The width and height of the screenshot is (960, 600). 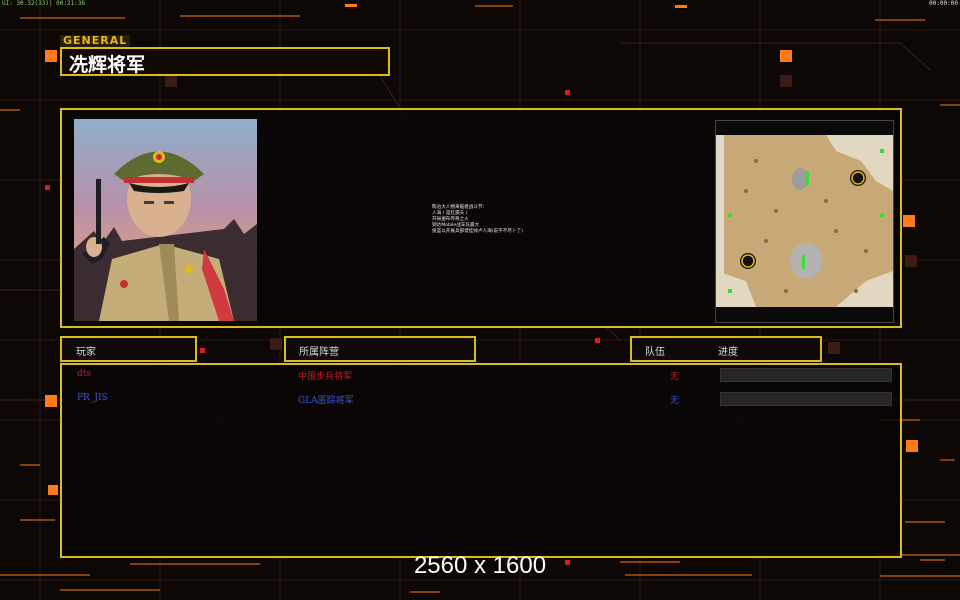 I want to click on player-name: dts, so click(x=84, y=374).